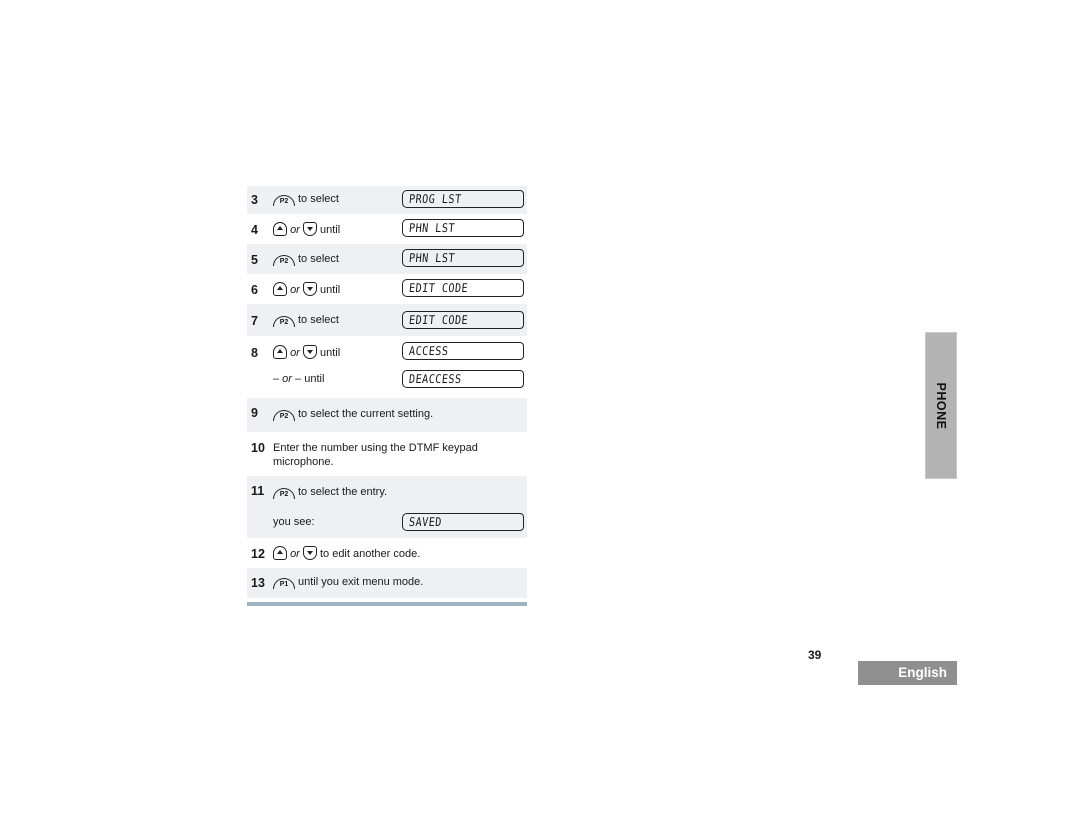 This screenshot has width=1080, height=834. Describe the element at coordinates (366, 414) in the screenshot. I see `step-text: to select the current setting.` at that location.